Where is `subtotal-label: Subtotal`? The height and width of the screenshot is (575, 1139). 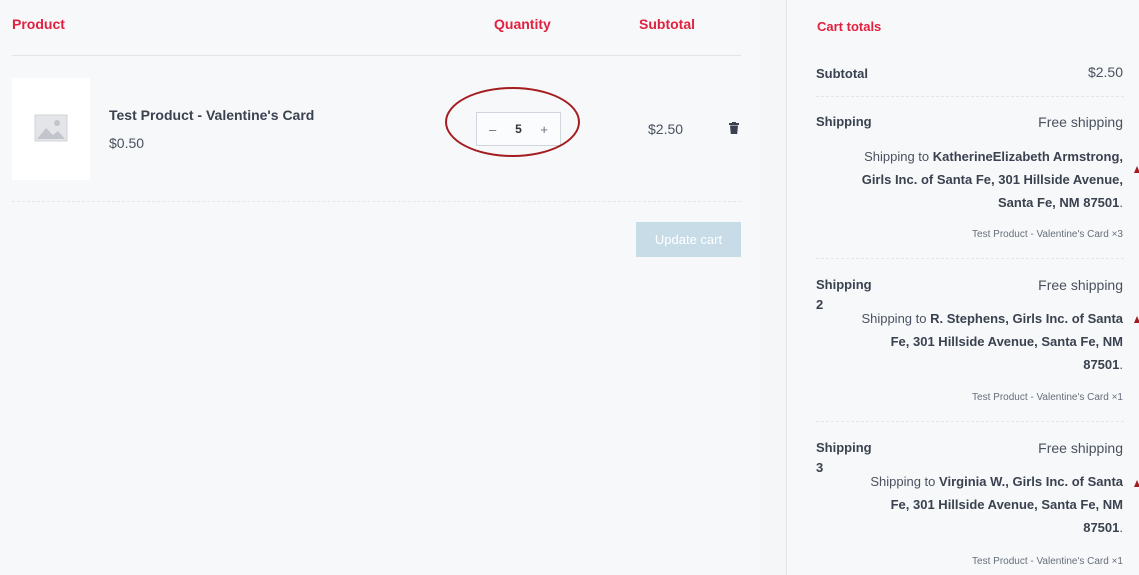
subtotal-label: Subtotal is located at coordinates (842, 73).